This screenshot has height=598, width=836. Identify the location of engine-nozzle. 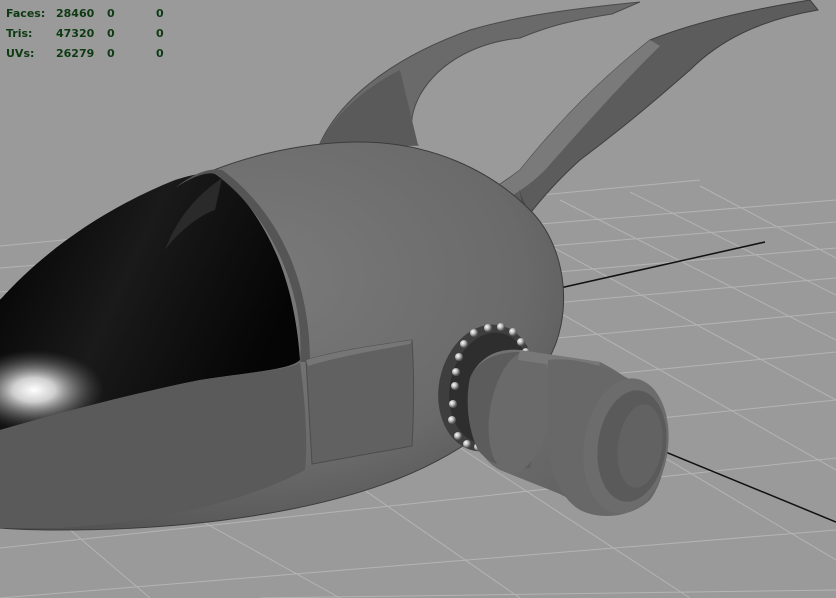
(572, 432).